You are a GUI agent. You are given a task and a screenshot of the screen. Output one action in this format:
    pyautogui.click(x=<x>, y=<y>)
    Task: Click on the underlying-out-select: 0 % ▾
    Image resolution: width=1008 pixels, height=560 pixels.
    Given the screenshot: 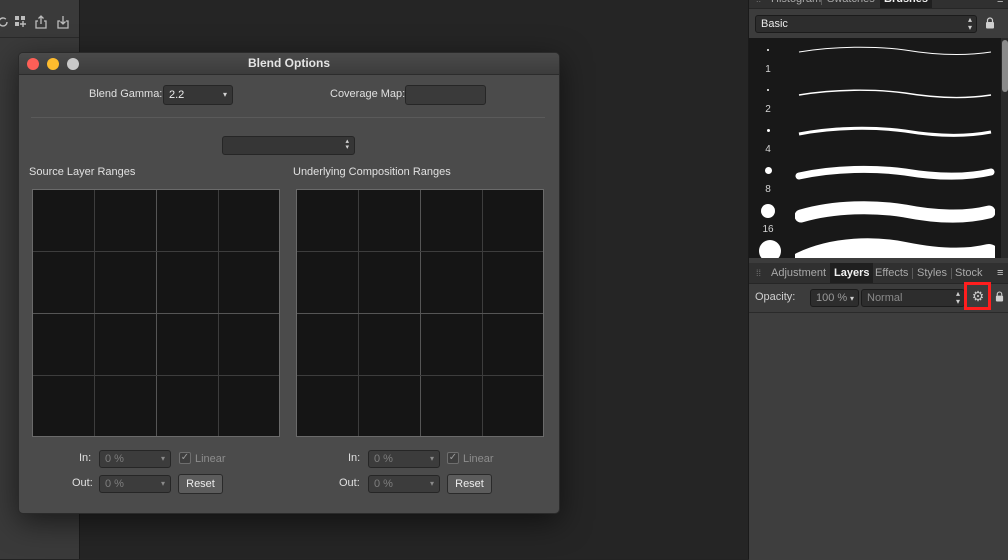 What is the action you would take?
    pyautogui.click(x=404, y=484)
    